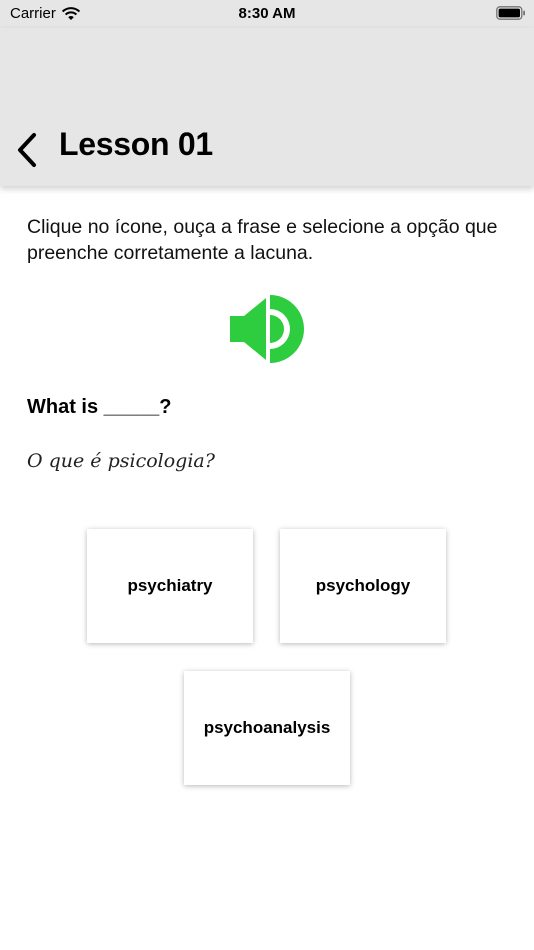 The width and height of the screenshot is (534, 950). I want to click on chevron-left-icon, so click(27, 150).